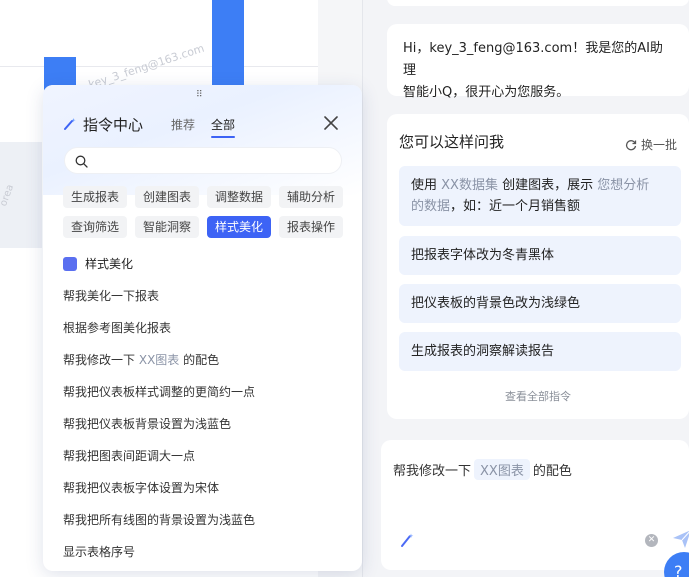 The width and height of the screenshot is (689, 577). What do you see at coordinates (538, 3) in the screenshot?
I see `previous-message-card` at bounding box center [538, 3].